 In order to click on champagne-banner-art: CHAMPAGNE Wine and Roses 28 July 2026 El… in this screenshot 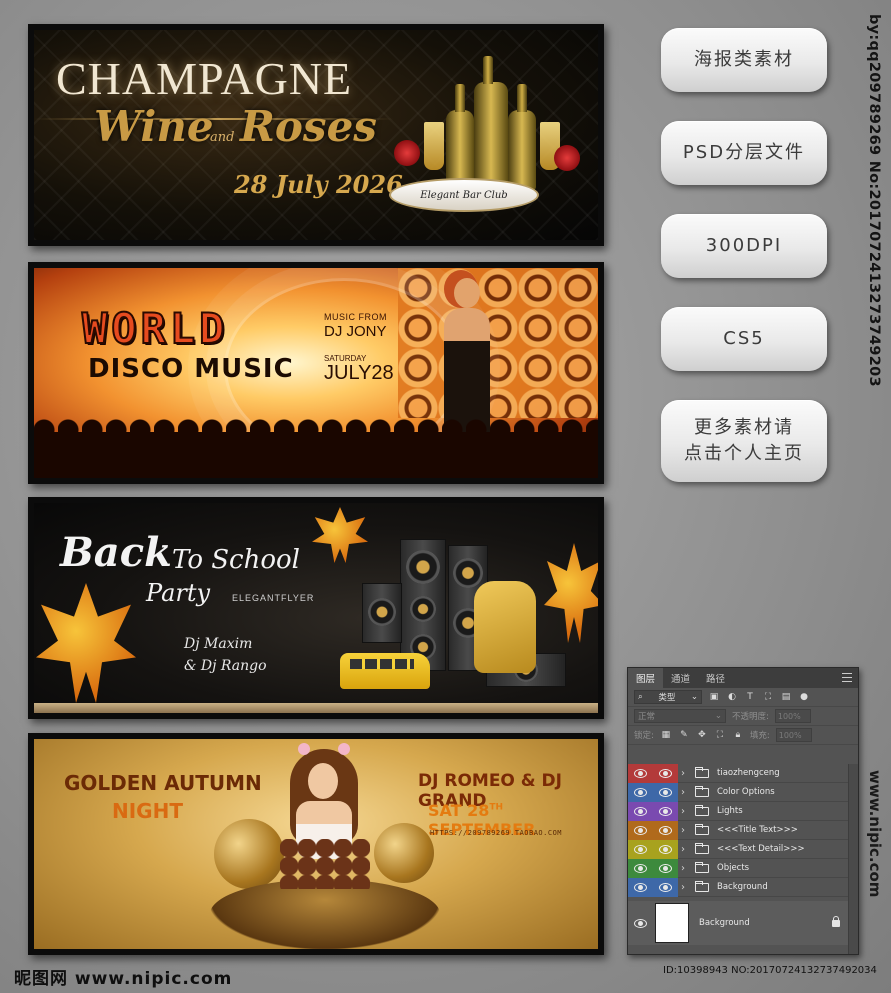, I will do `click(316, 135)`.